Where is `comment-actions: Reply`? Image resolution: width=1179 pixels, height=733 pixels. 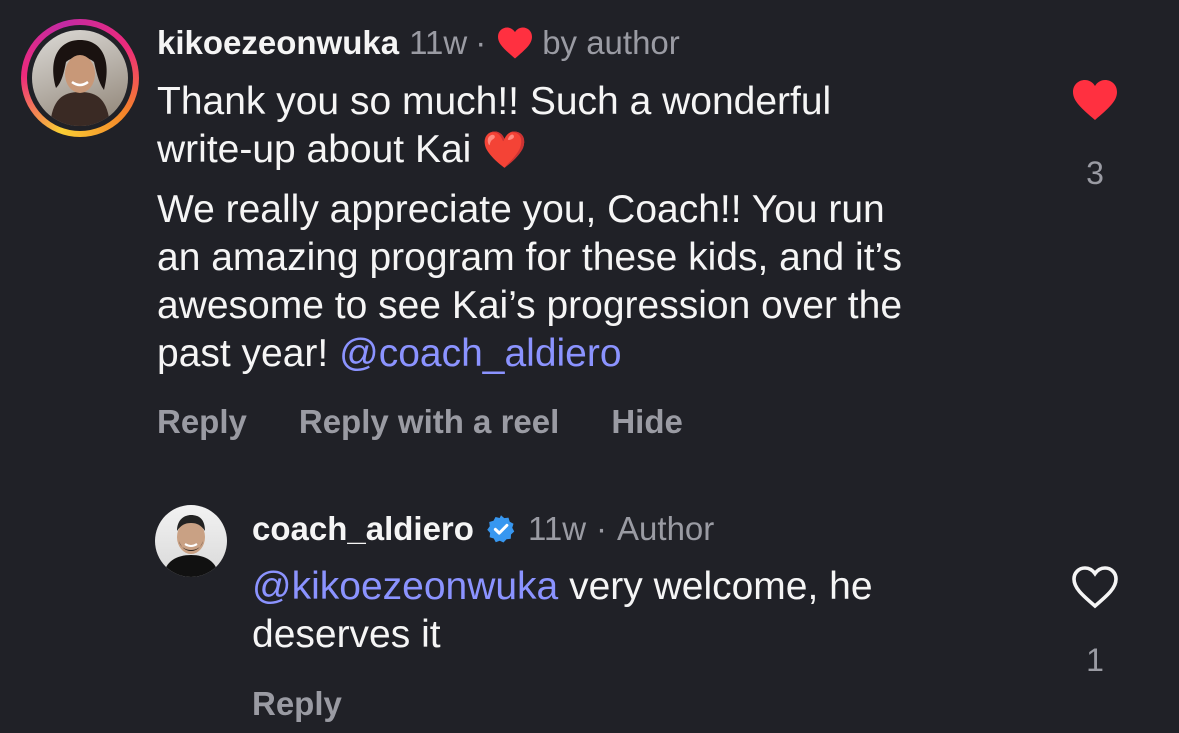
comment-actions: Reply is located at coordinates (323, 704).